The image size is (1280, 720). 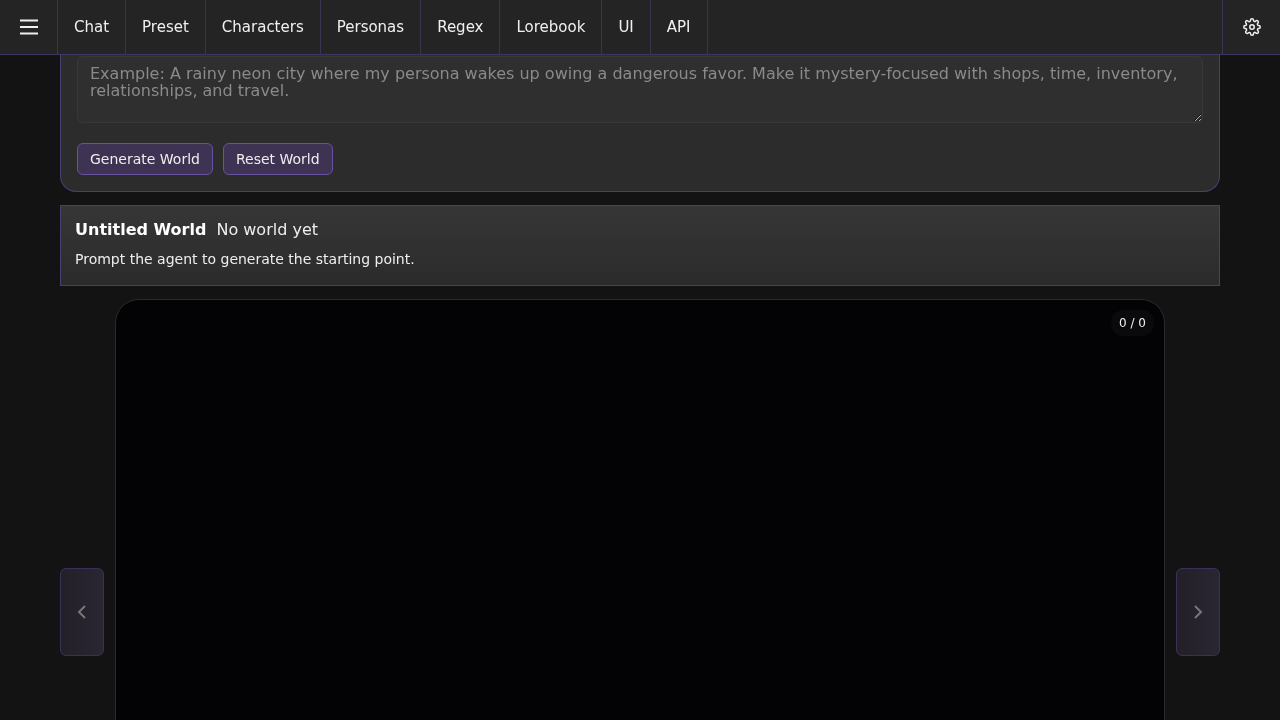 I want to click on nav-tab: UI, so click(x=626, y=27).